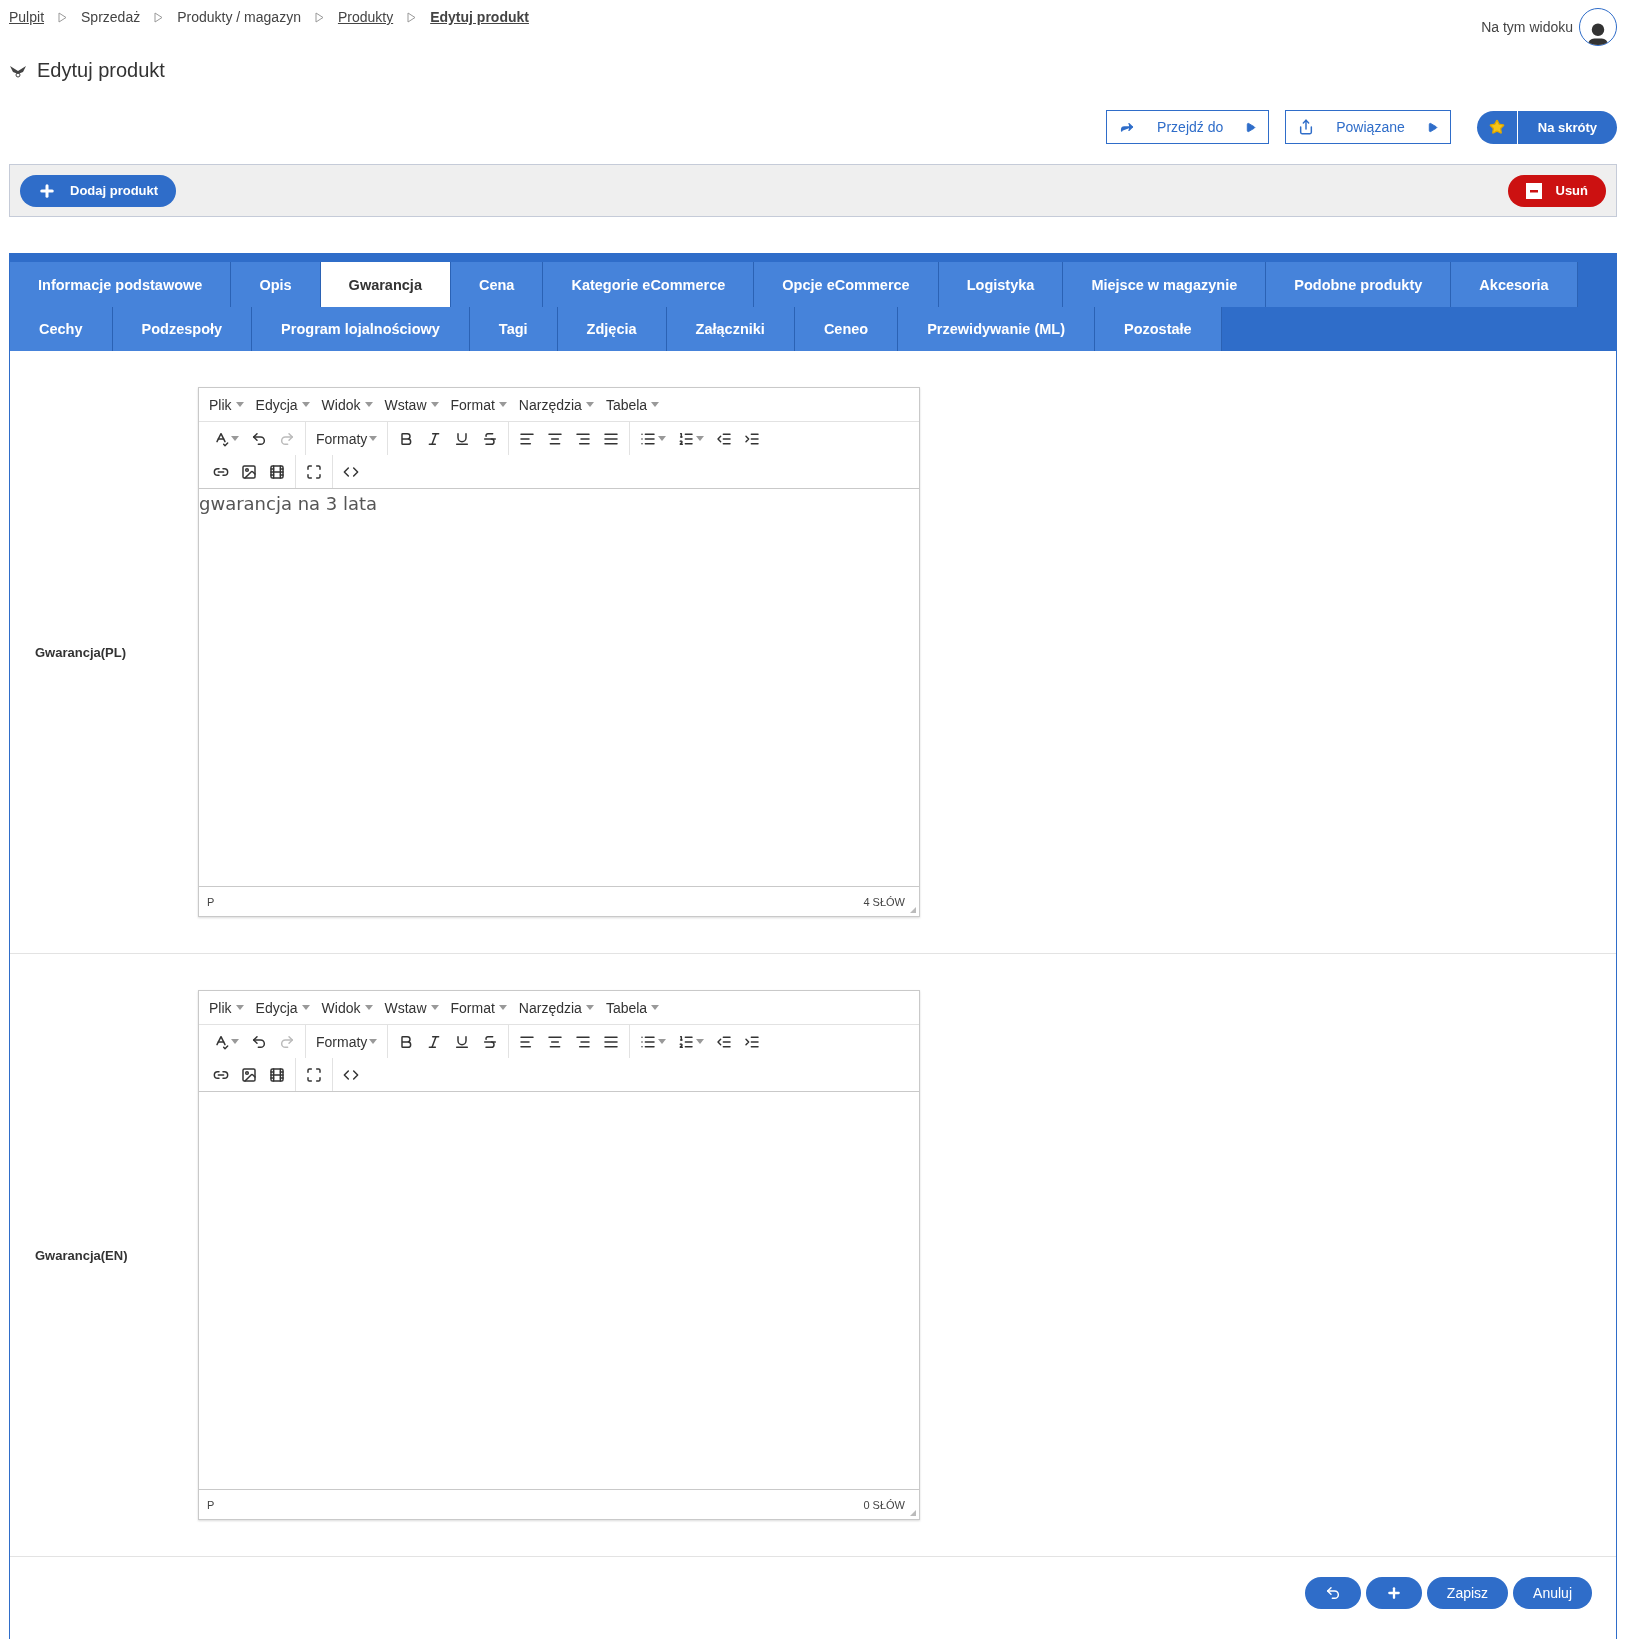  What do you see at coordinates (98, 190) in the screenshot?
I see `add-product-button: Dodaj produkt` at bounding box center [98, 190].